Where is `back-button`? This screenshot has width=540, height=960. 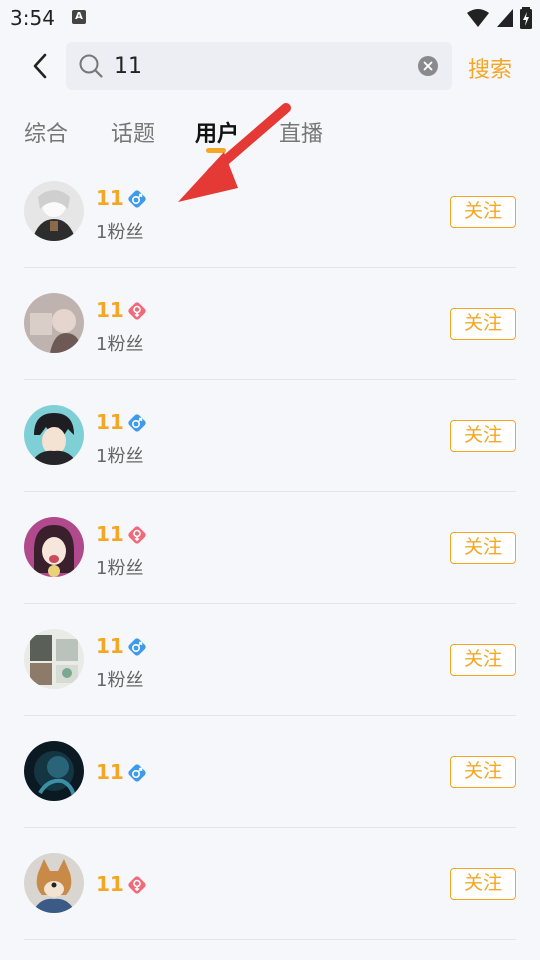
back-button is located at coordinates (40, 66).